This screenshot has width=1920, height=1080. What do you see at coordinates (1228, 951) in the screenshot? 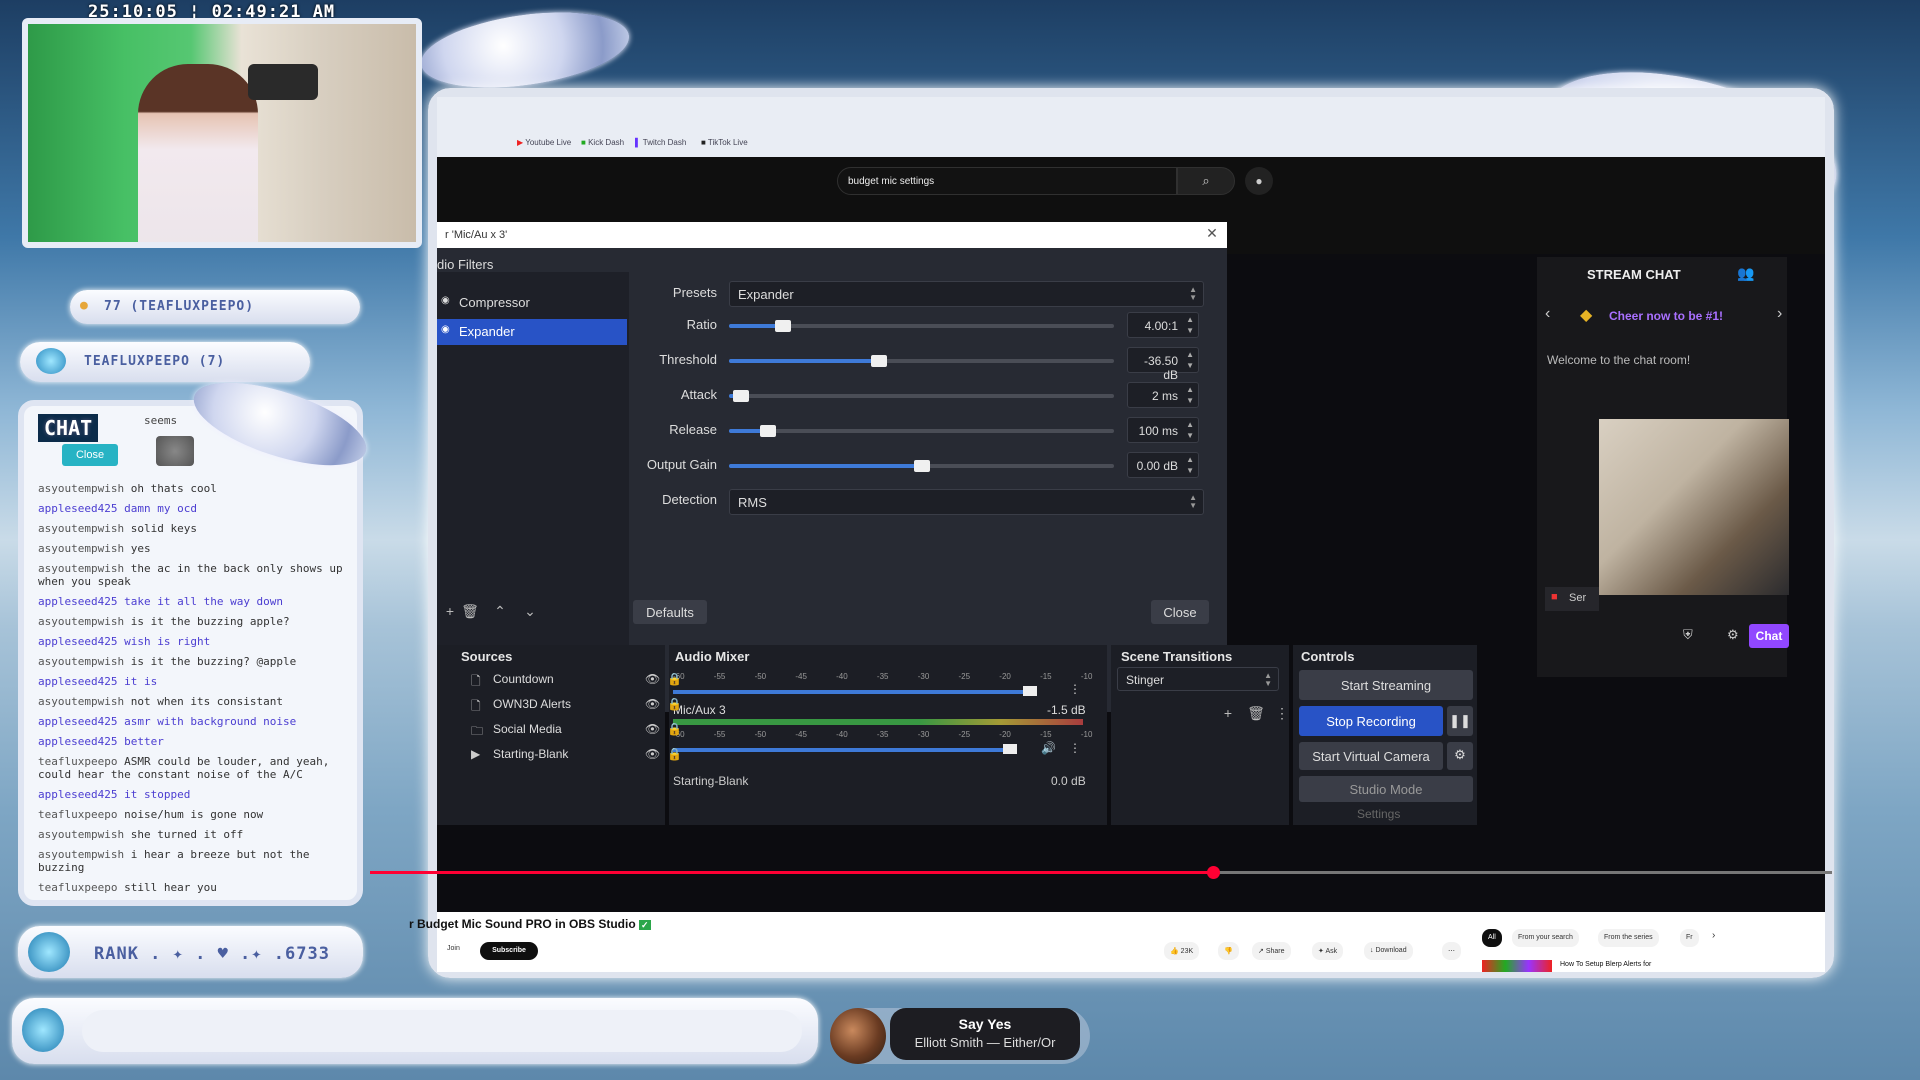
I see `dislike-button: 👎` at bounding box center [1228, 951].